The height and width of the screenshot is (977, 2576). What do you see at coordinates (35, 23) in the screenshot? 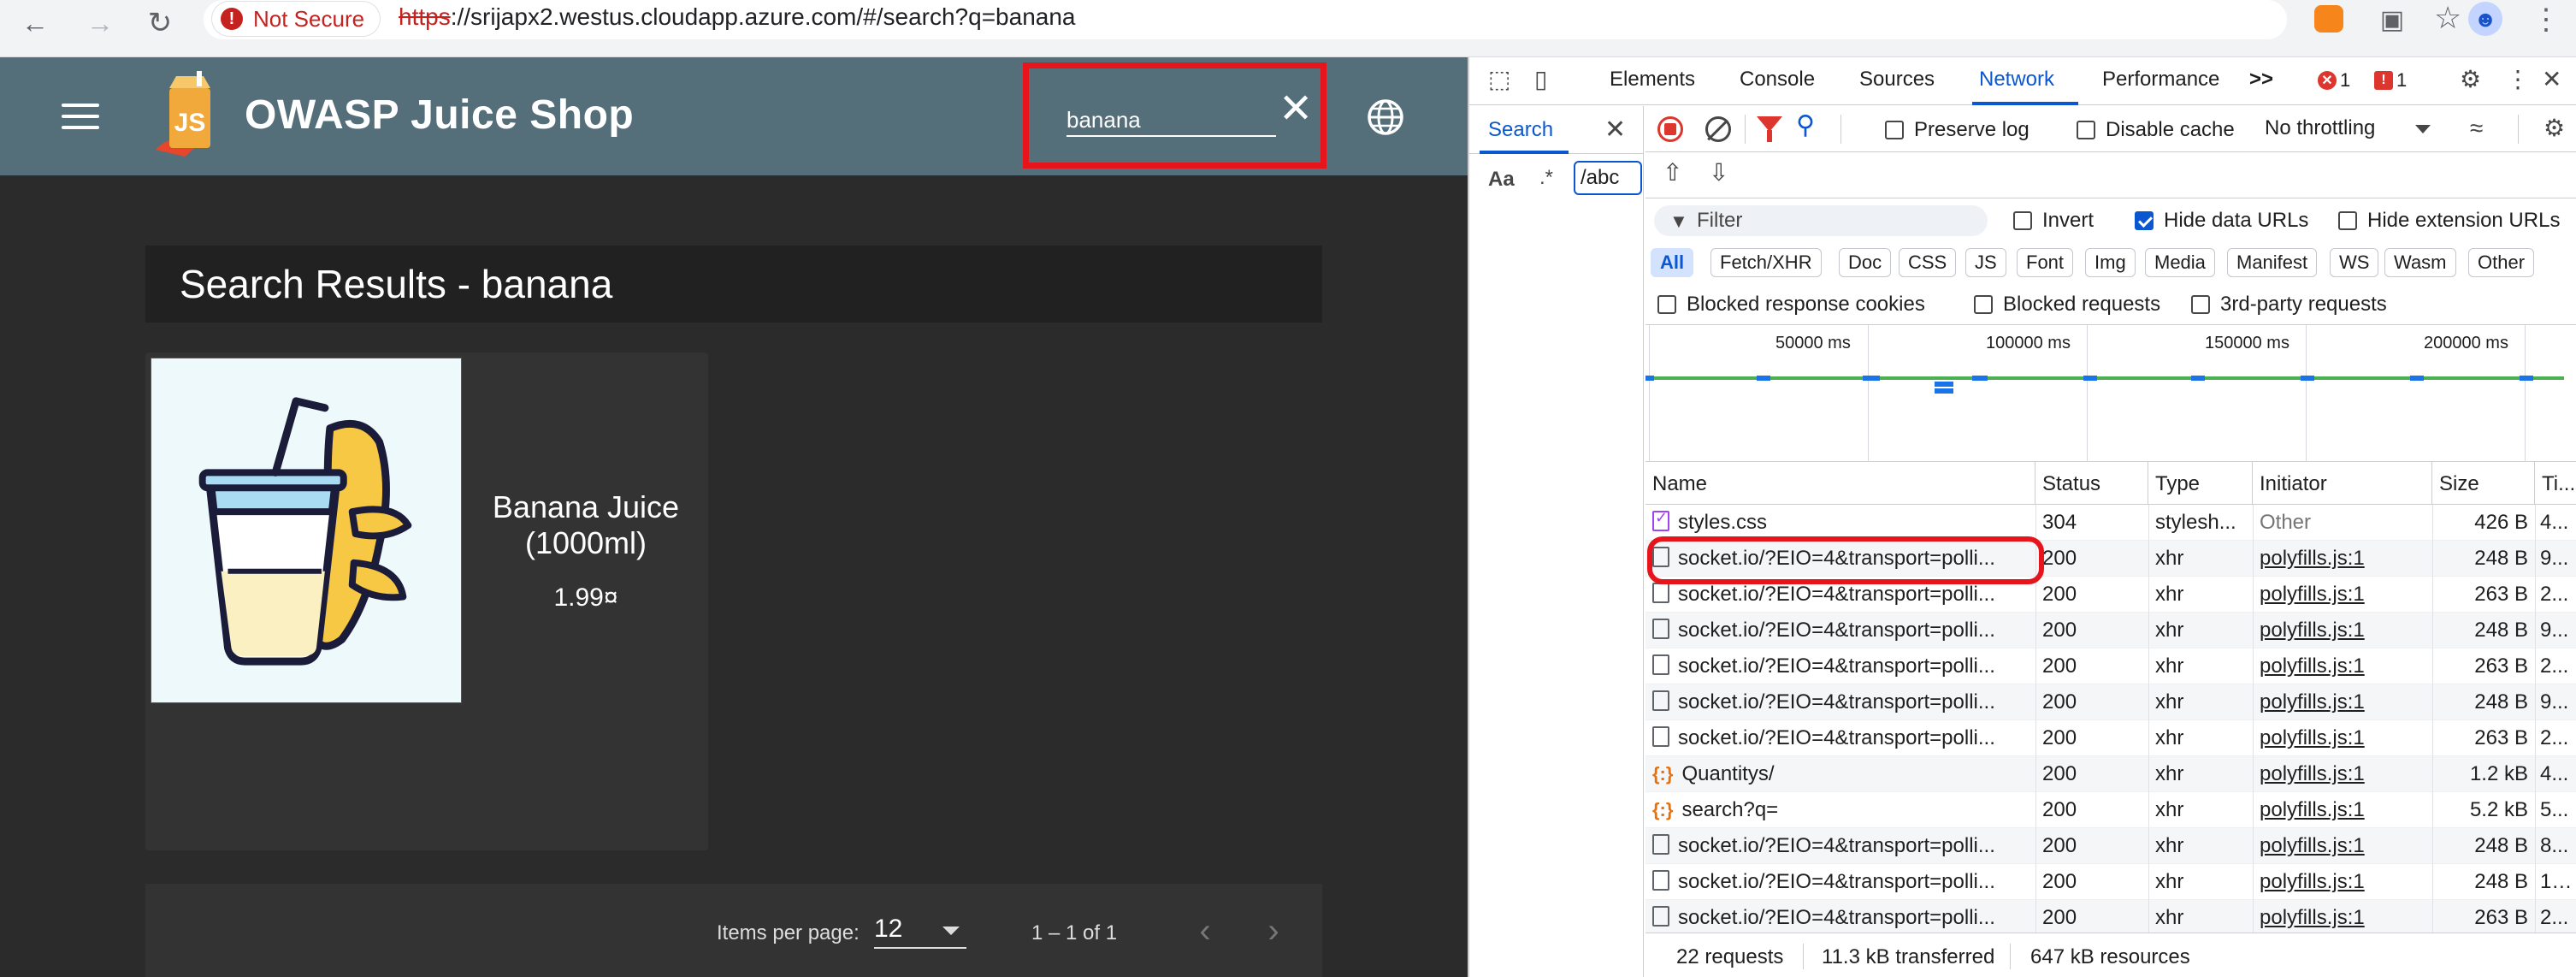
I see `back-icon: ←` at bounding box center [35, 23].